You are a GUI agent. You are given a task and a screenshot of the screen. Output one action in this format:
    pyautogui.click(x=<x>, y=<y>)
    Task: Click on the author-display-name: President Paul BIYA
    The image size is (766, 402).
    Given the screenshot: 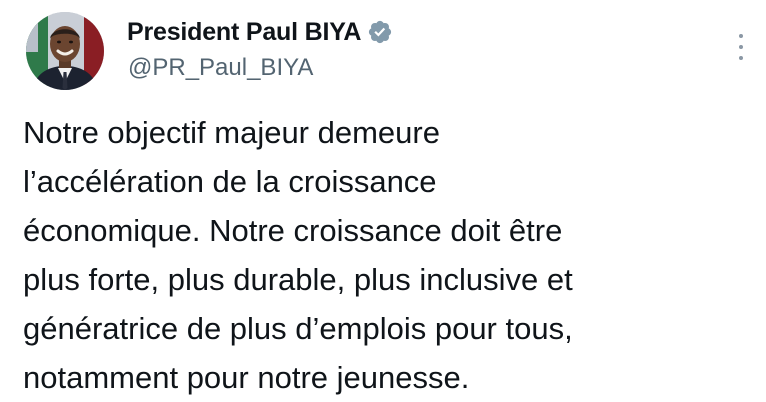 What is the action you would take?
    pyautogui.click(x=244, y=32)
    